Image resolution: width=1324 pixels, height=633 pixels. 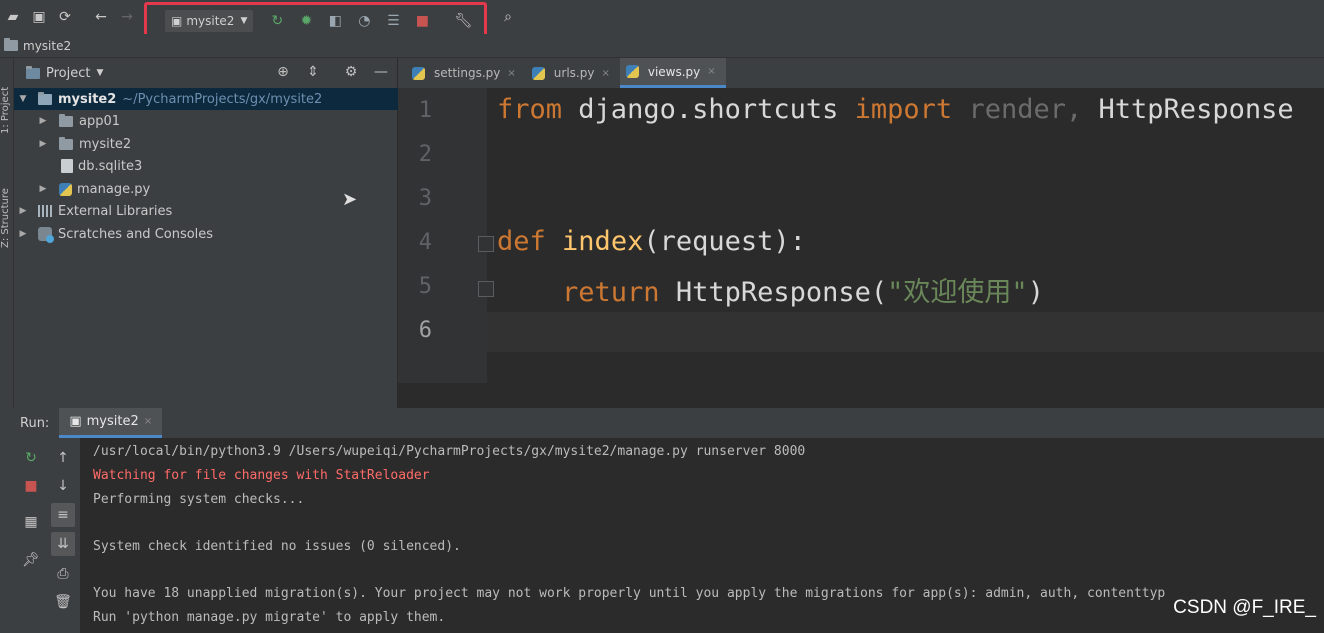 I want to click on tab-label: views.py, so click(x=674, y=71).